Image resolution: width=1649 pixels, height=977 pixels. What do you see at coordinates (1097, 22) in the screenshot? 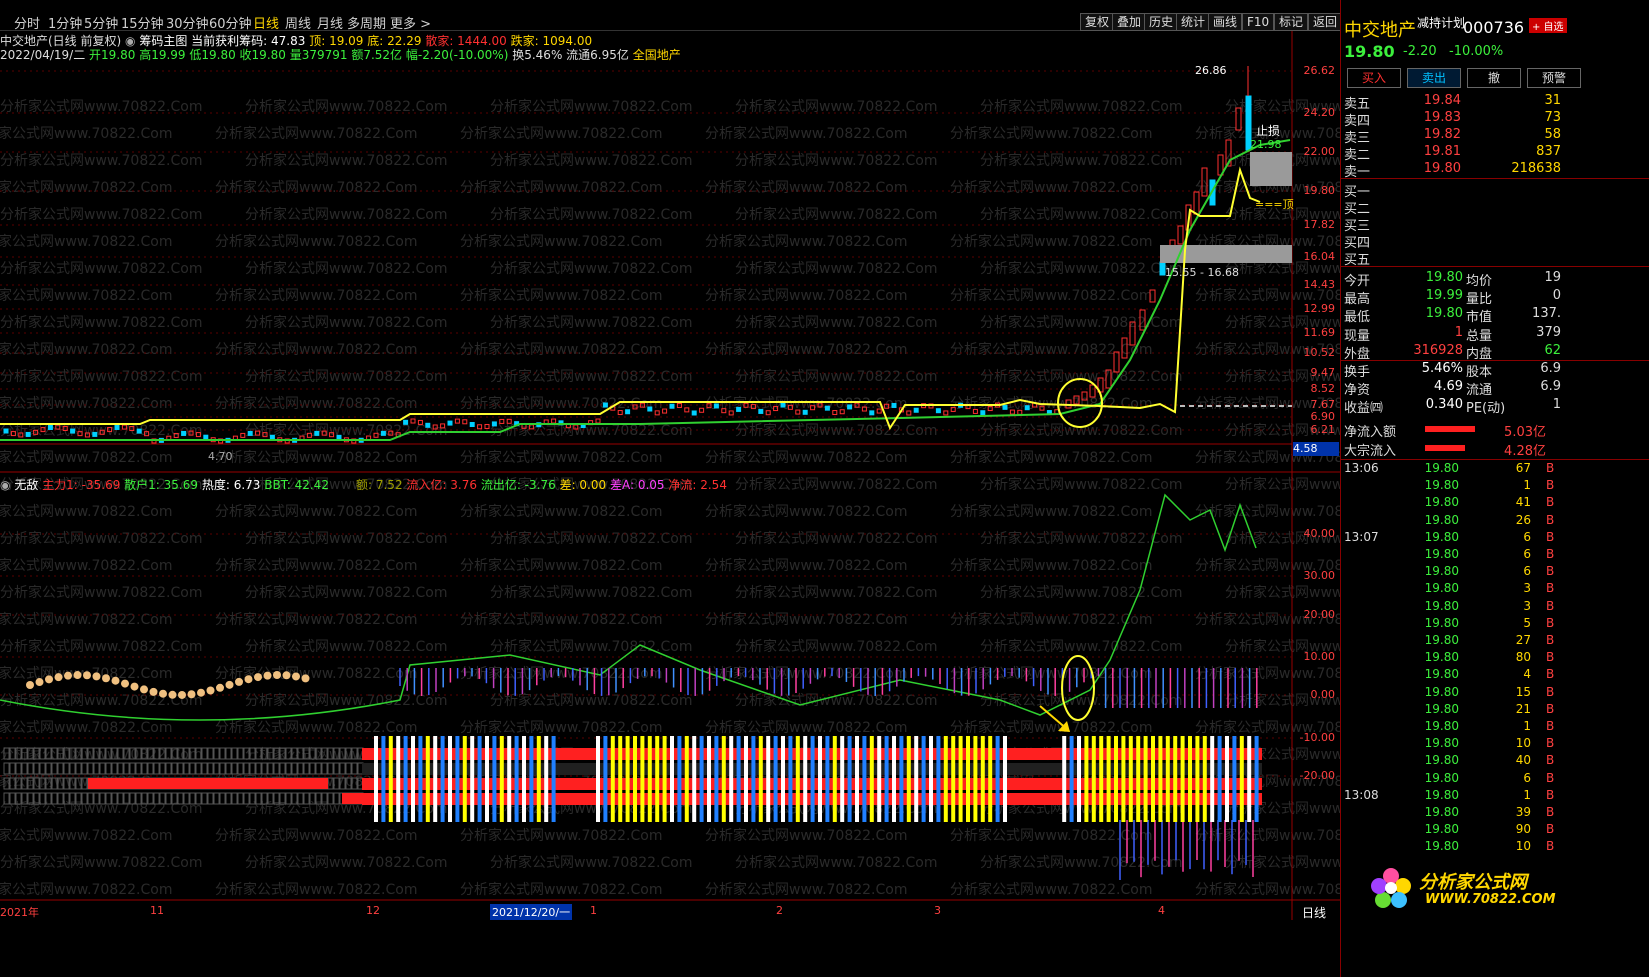
I see `tool-button-0: 复权` at bounding box center [1097, 22].